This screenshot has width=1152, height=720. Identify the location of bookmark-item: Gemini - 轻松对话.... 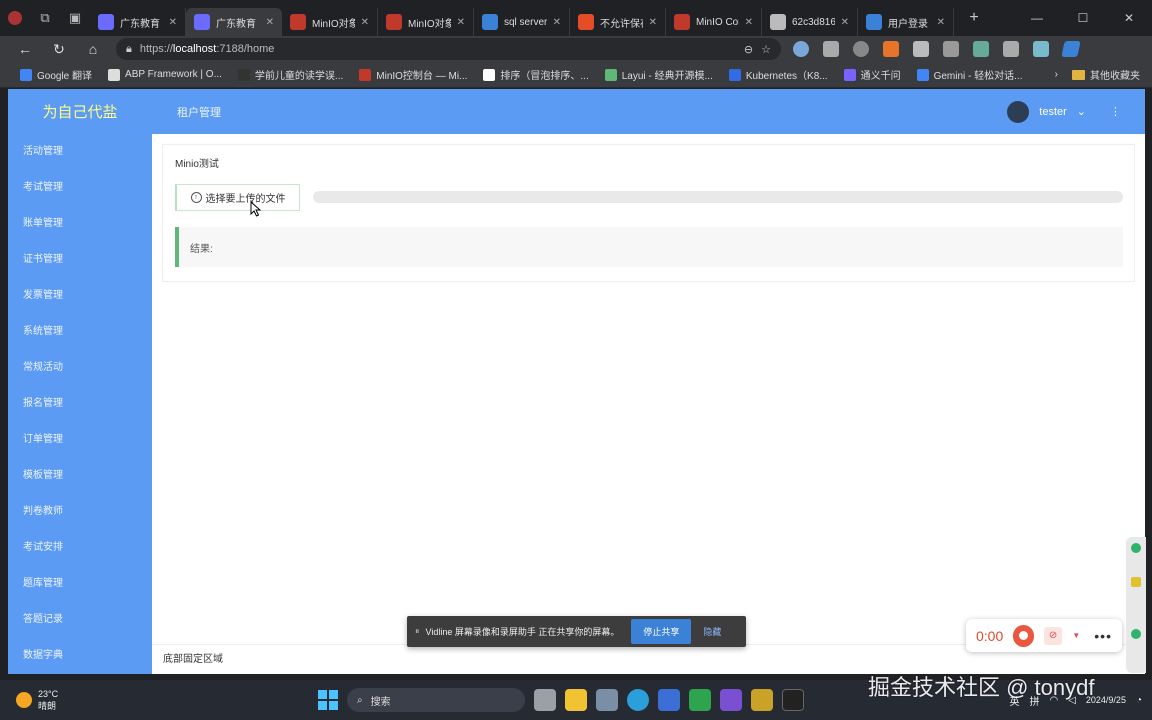
(970, 74).